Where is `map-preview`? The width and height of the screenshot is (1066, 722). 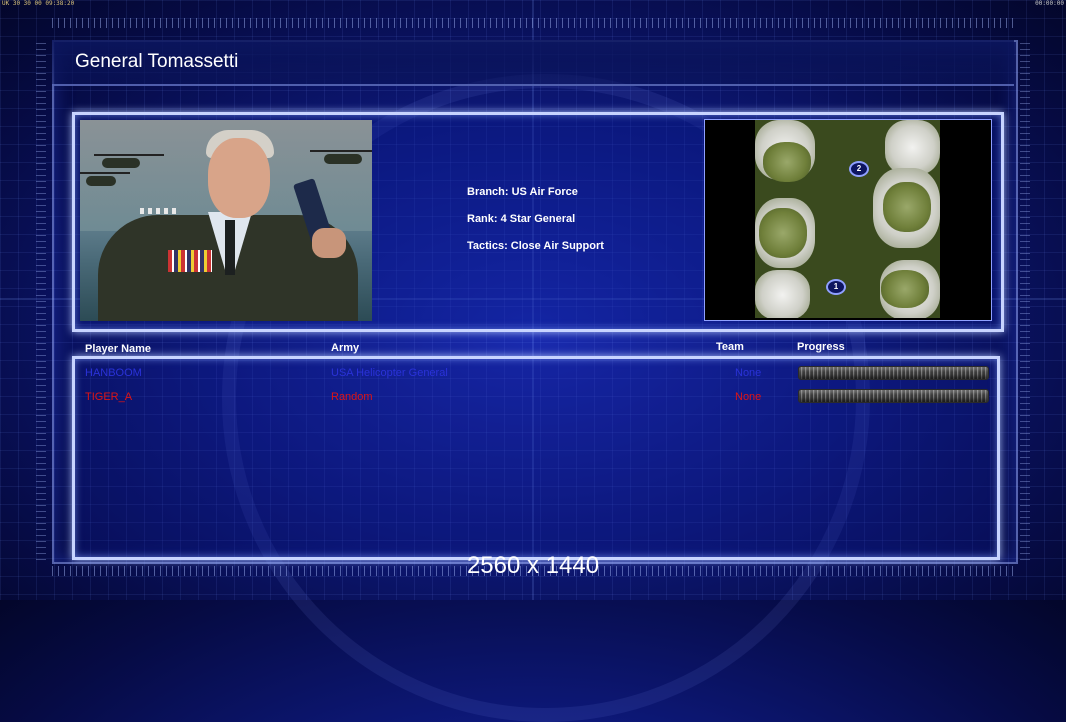
map-preview is located at coordinates (847, 219).